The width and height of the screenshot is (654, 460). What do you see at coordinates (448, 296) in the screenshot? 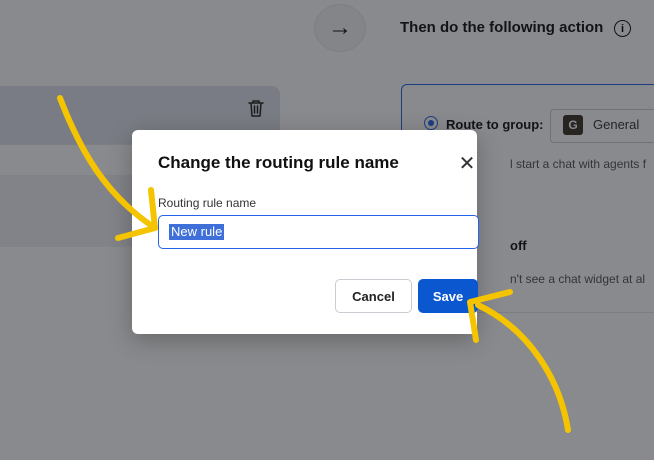
I see `save-button: Save` at bounding box center [448, 296].